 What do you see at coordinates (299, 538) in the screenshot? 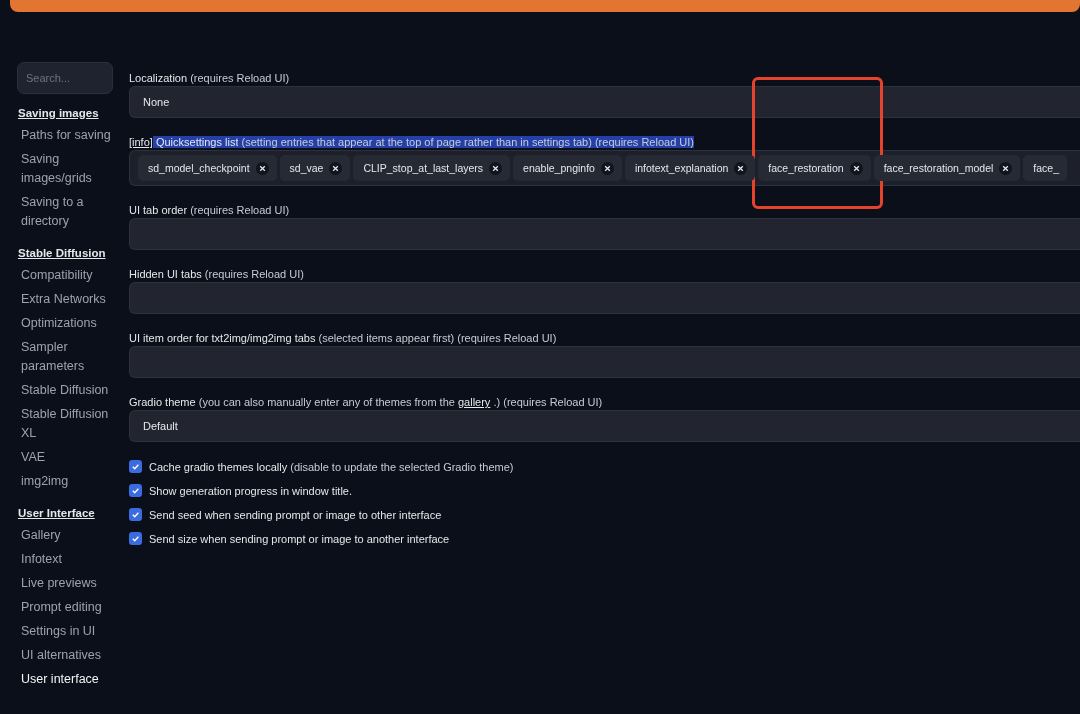
I see `checkbox-label: Send size when sending prompt or image to another interface` at bounding box center [299, 538].